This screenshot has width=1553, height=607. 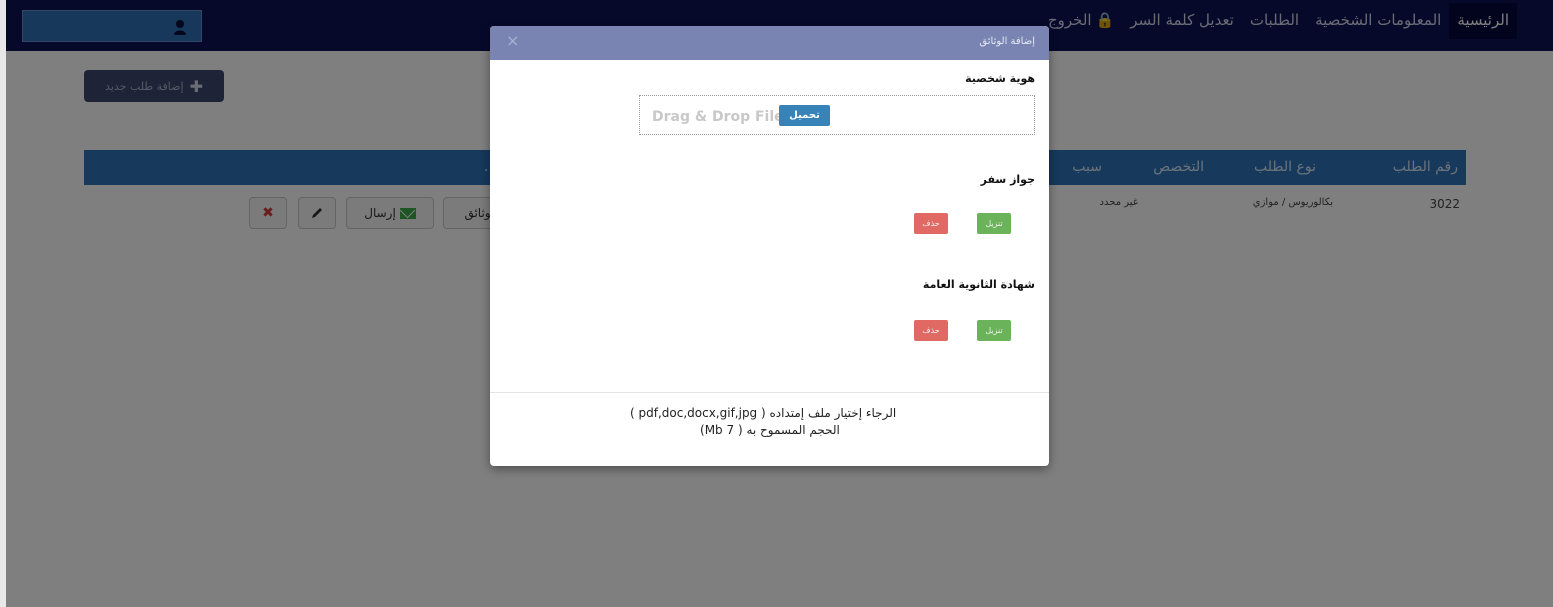 I want to click on passport-delete-button: حذف, so click(x=931, y=223).